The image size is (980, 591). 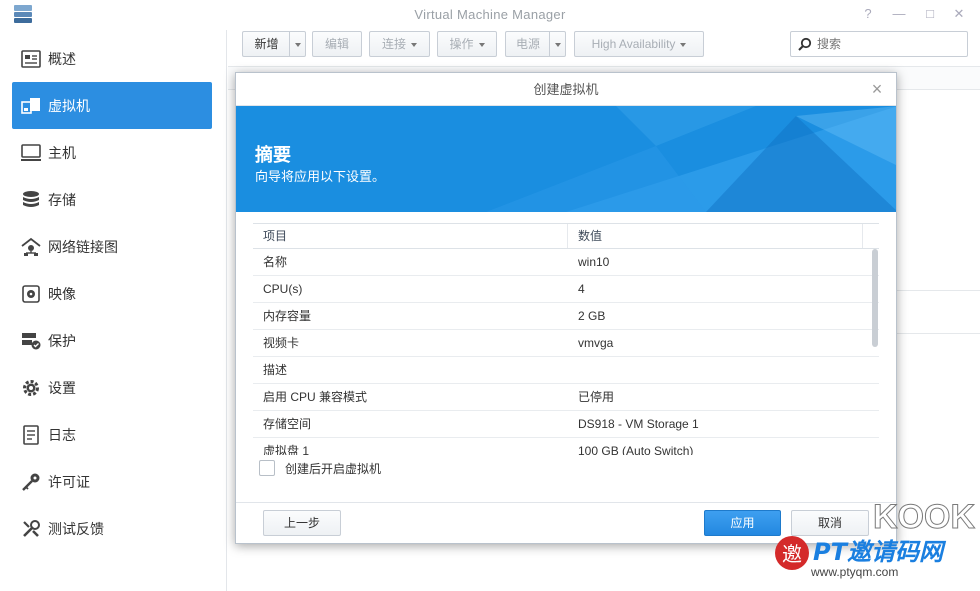 I want to click on svg-text: KOOK, so click(x=924, y=517).